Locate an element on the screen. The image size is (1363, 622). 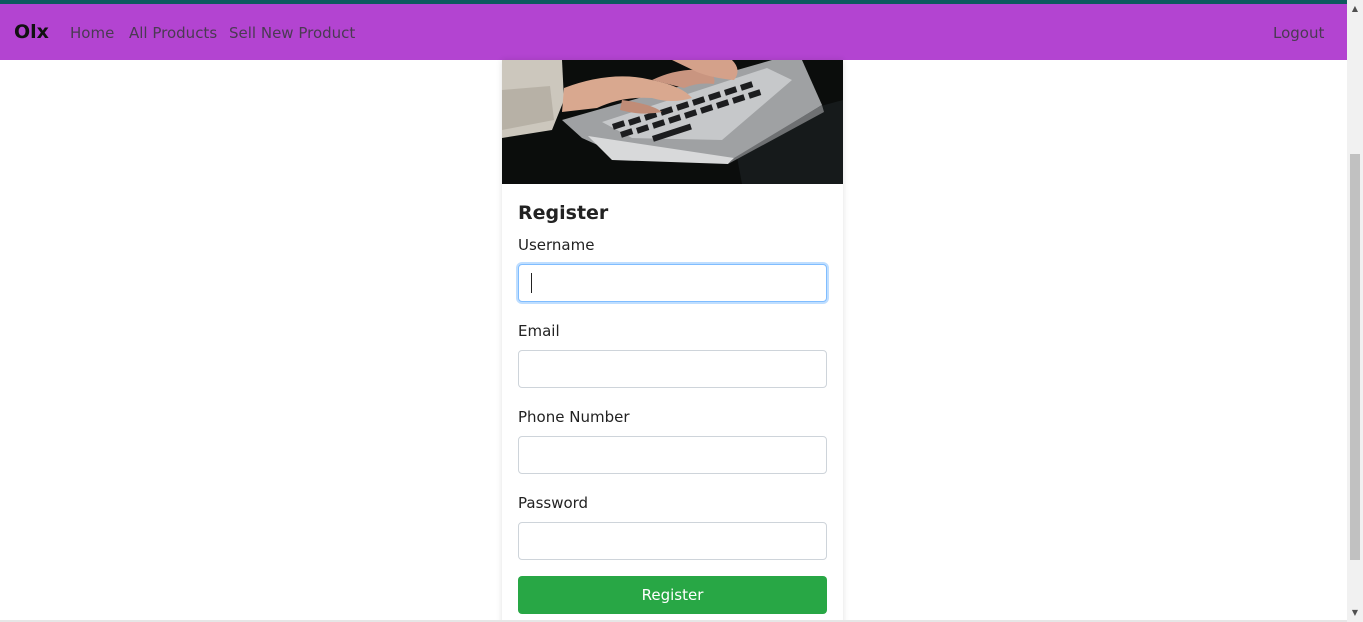
password-label: Password is located at coordinates (553, 503).